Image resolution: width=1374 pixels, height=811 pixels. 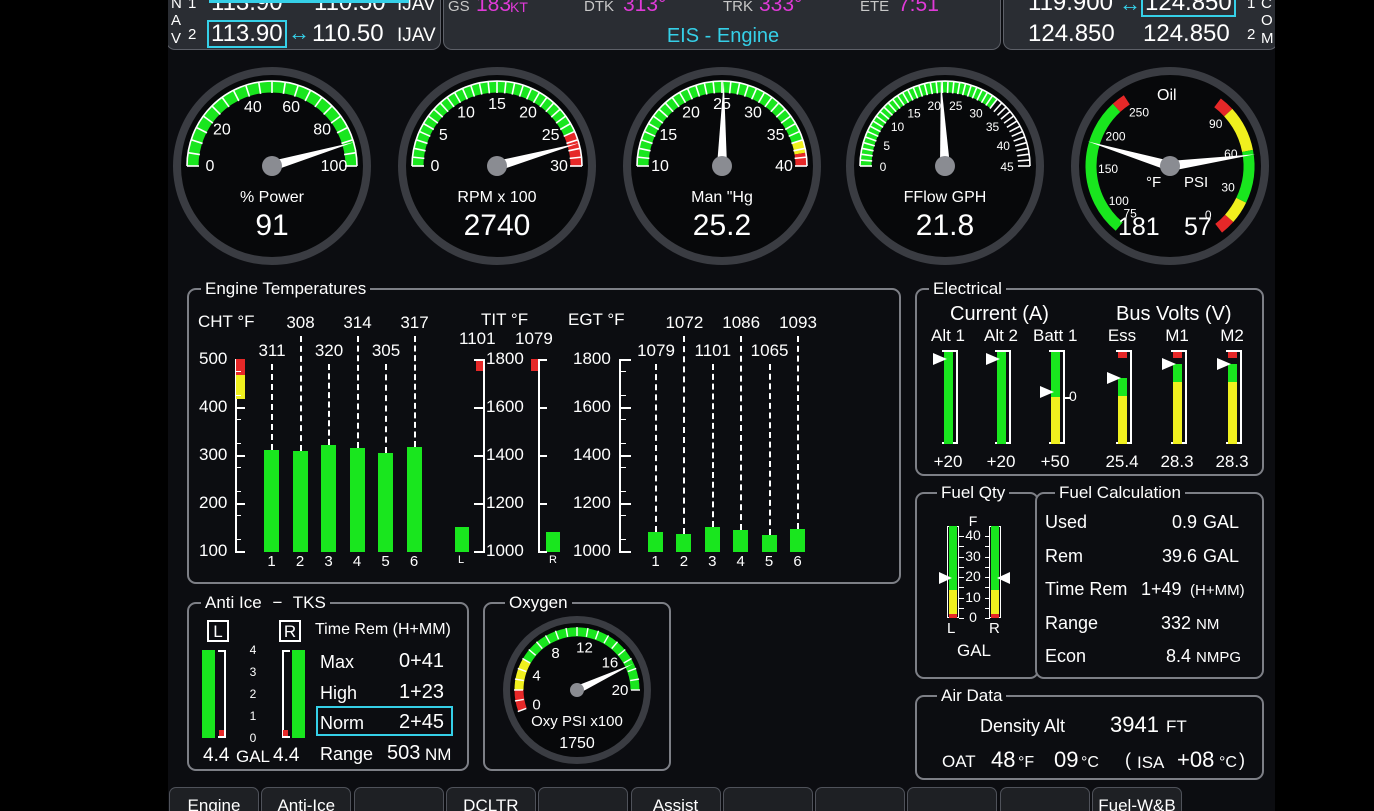 What do you see at coordinates (216, 755) in the screenshot?
I see `anti-ice-left-value: 4.4` at bounding box center [216, 755].